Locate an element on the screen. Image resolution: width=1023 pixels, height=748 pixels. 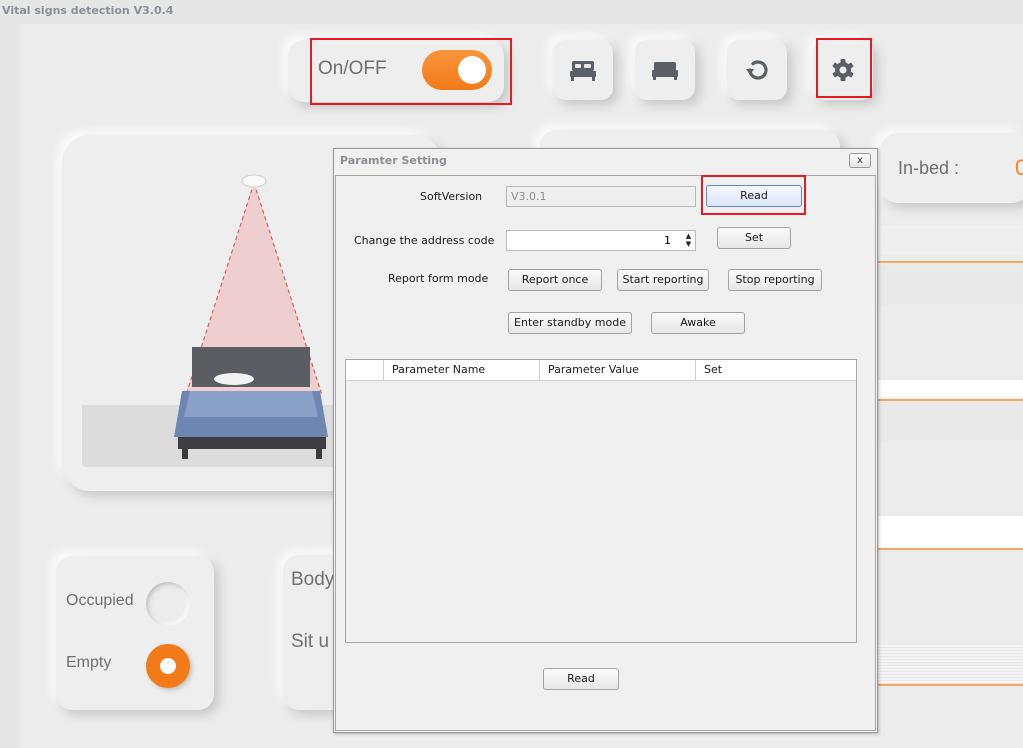
app-title: Vital signs detection V3.0.4 is located at coordinates (88, 10).